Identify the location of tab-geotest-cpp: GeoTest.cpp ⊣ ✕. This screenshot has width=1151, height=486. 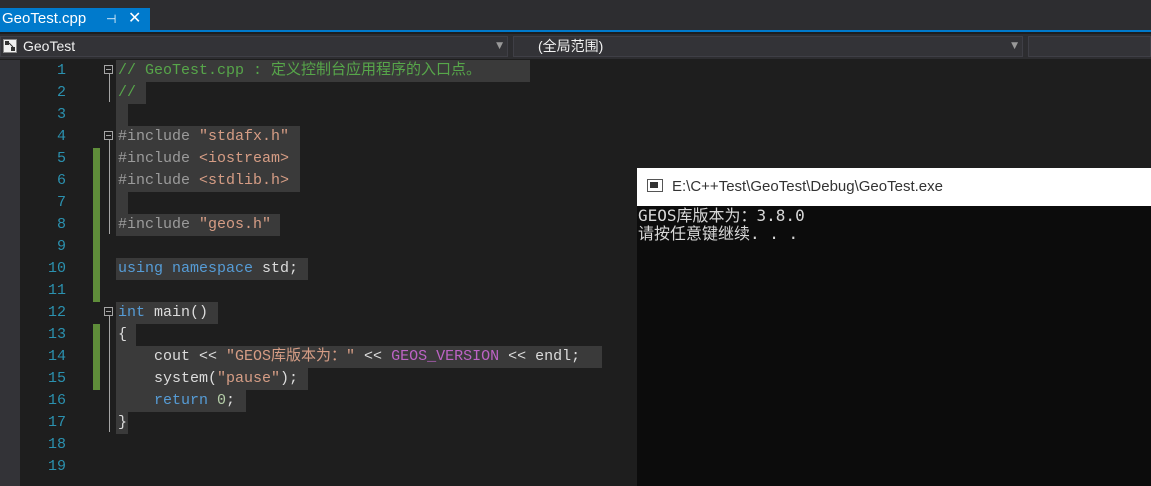
(75, 19).